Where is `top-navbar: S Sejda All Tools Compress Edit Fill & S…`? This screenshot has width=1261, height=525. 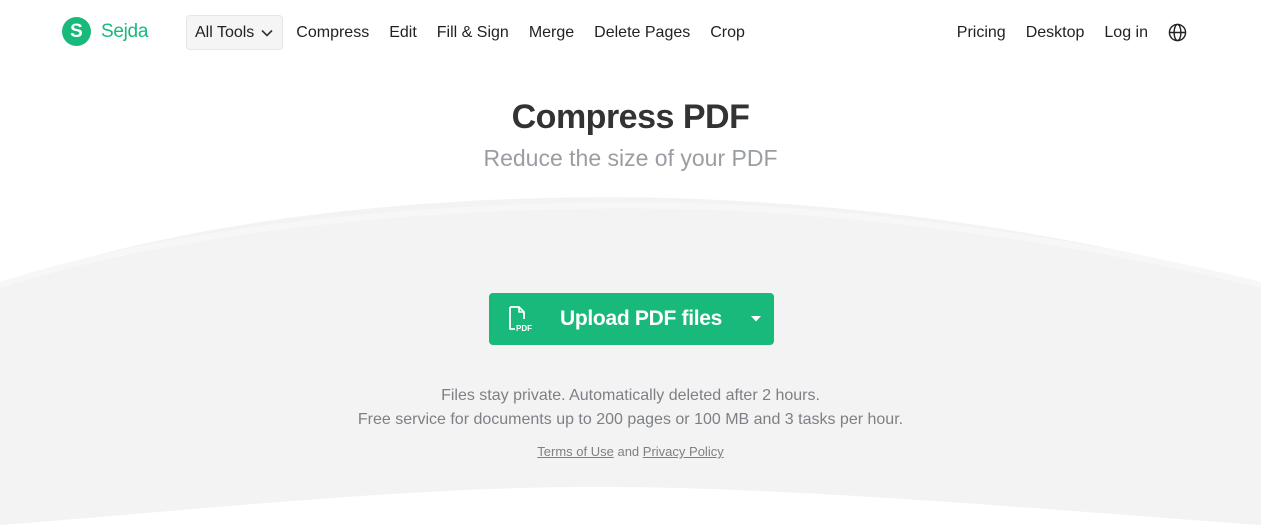
top-navbar: S Sejda All Tools Compress Edit Fill & S… is located at coordinates (630, 32).